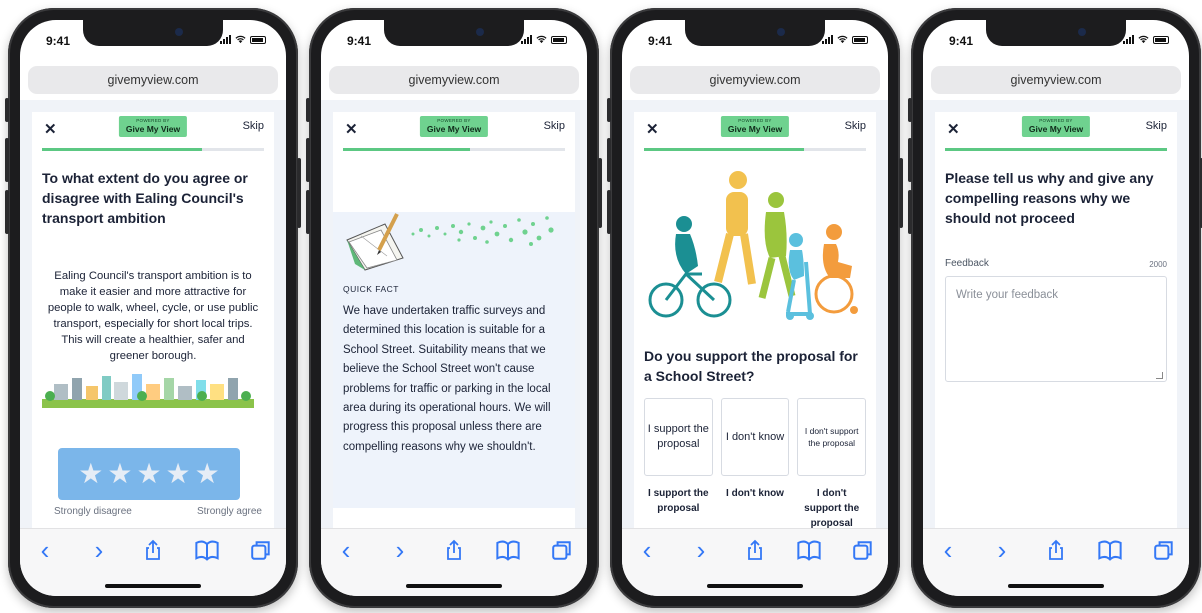  I want to click on option-support: I support the proposal, so click(678, 437).